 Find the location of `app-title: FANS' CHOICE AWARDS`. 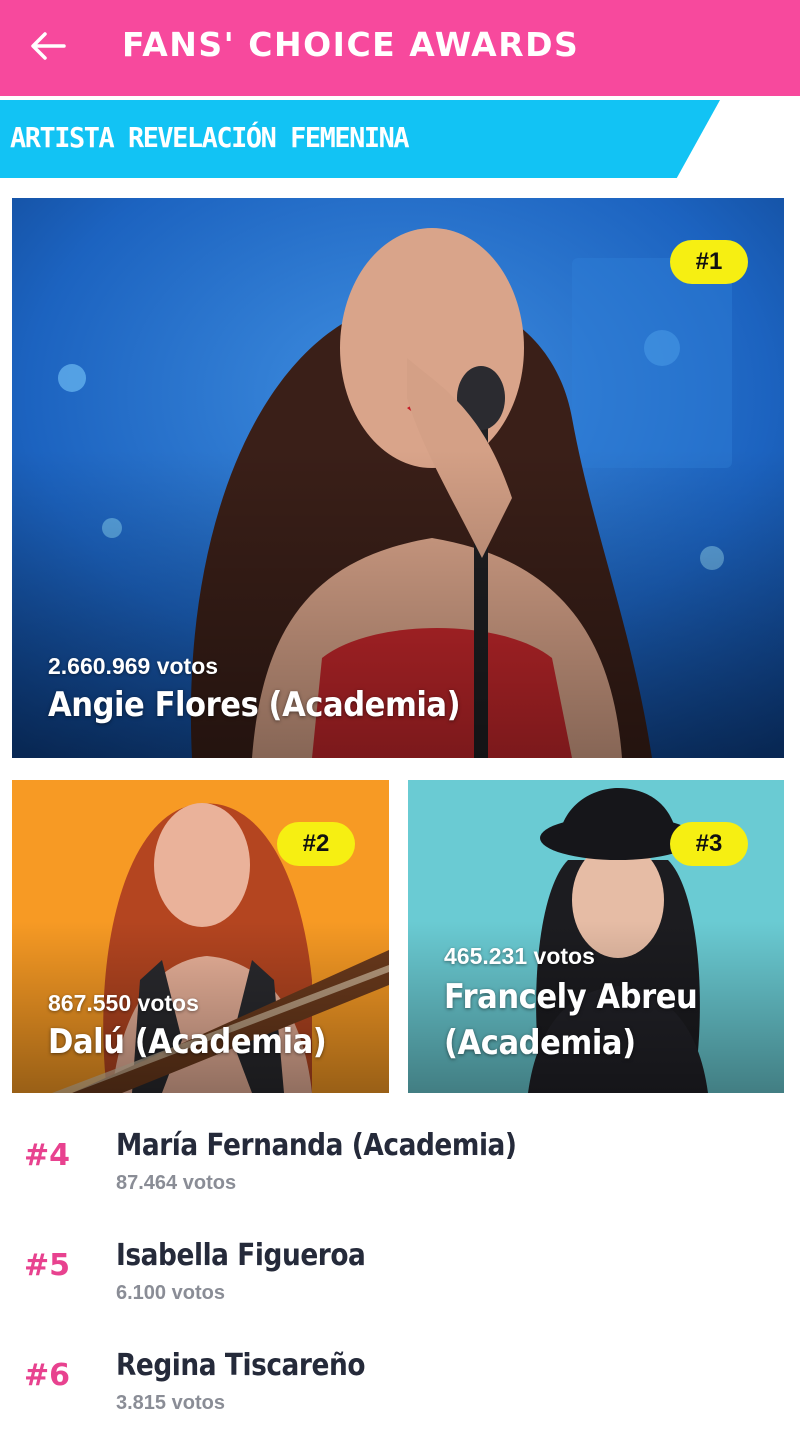

app-title: FANS' CHOICE AWARDS is located at coordinates (351, 44).